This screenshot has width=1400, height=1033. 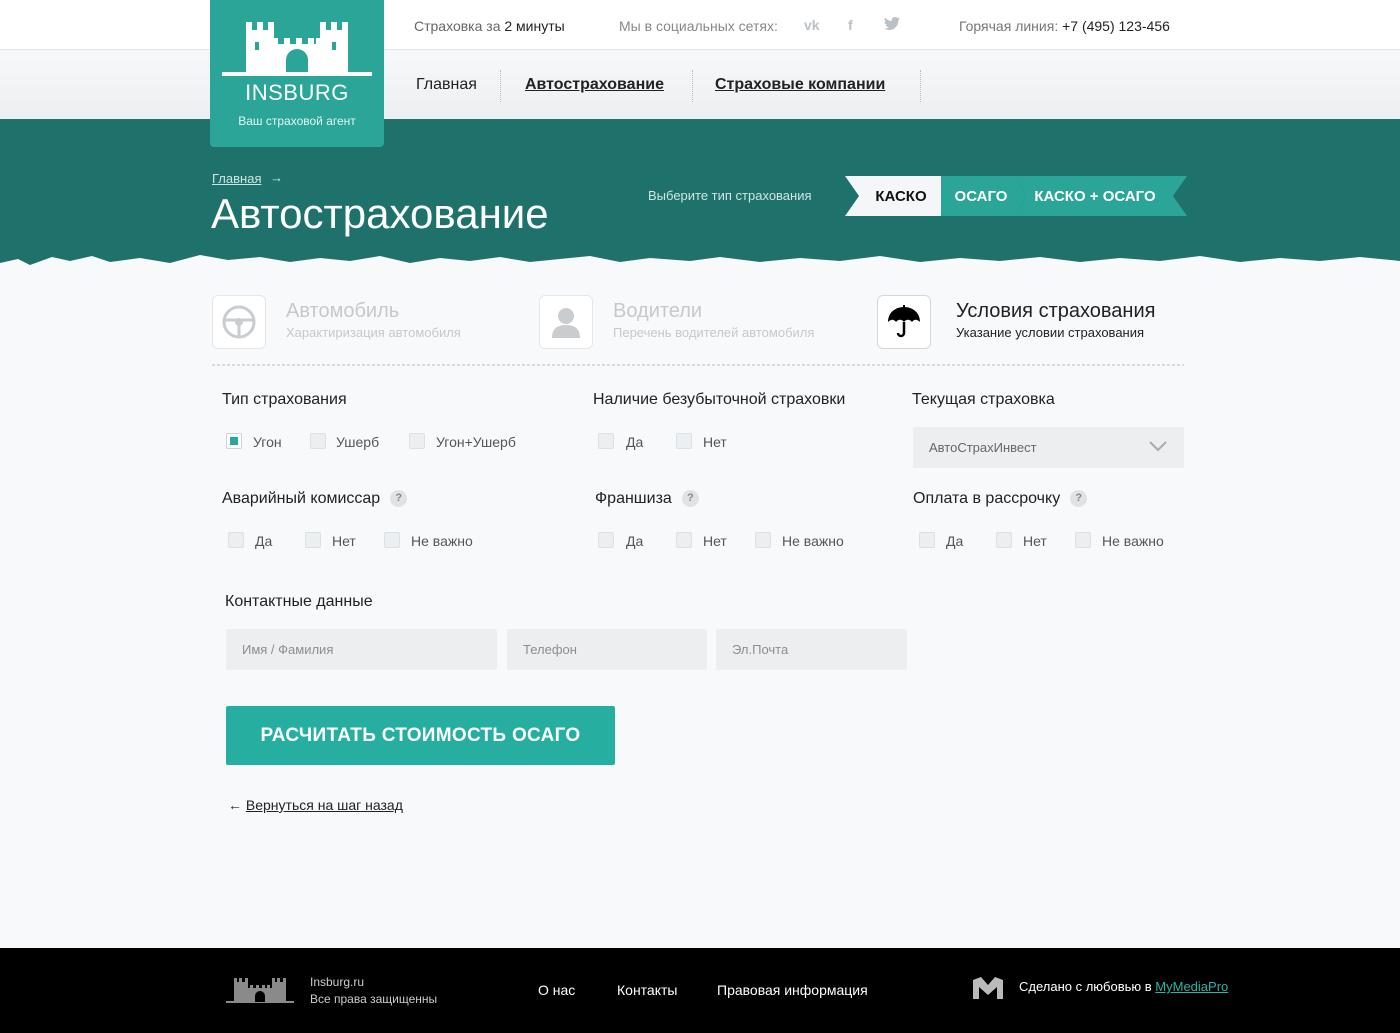 What do you see at coordinates (658, 311) in the screenshot?
I see `step-drivers-title: Водители` at bounding box center [658, 311].